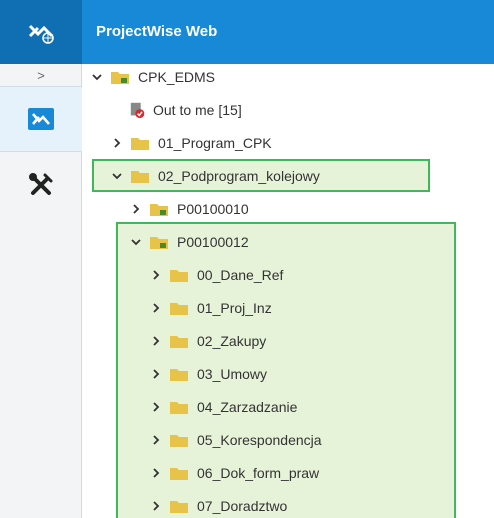 Image resolution: width=494 pixels, height=518 pixels. What do you see at coordinates (247, 407) in the screenshot?
I see `tree-label-child: 04_Zarzadzanie` at bounding box center [247, 407].